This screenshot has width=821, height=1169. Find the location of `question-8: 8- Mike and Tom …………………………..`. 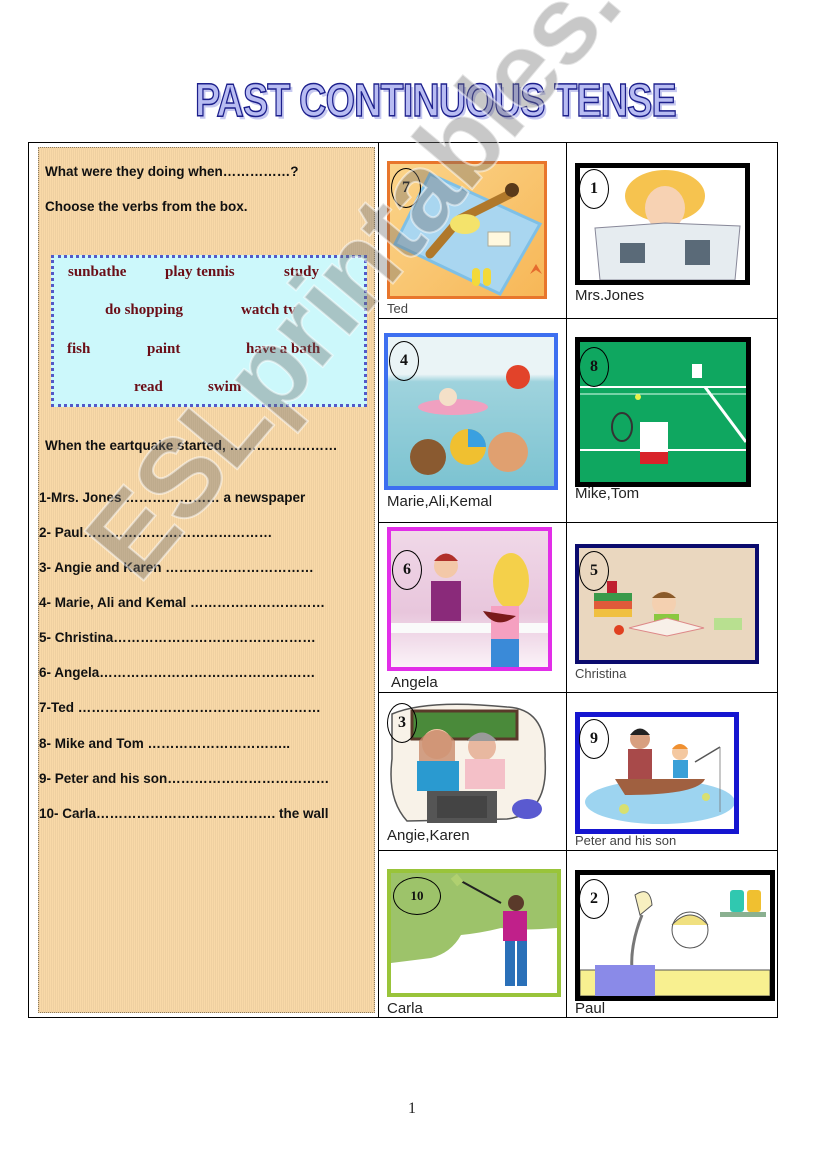

question-8: 8- Mike and Tom ………………………….. is located at coordinates (165, 743).